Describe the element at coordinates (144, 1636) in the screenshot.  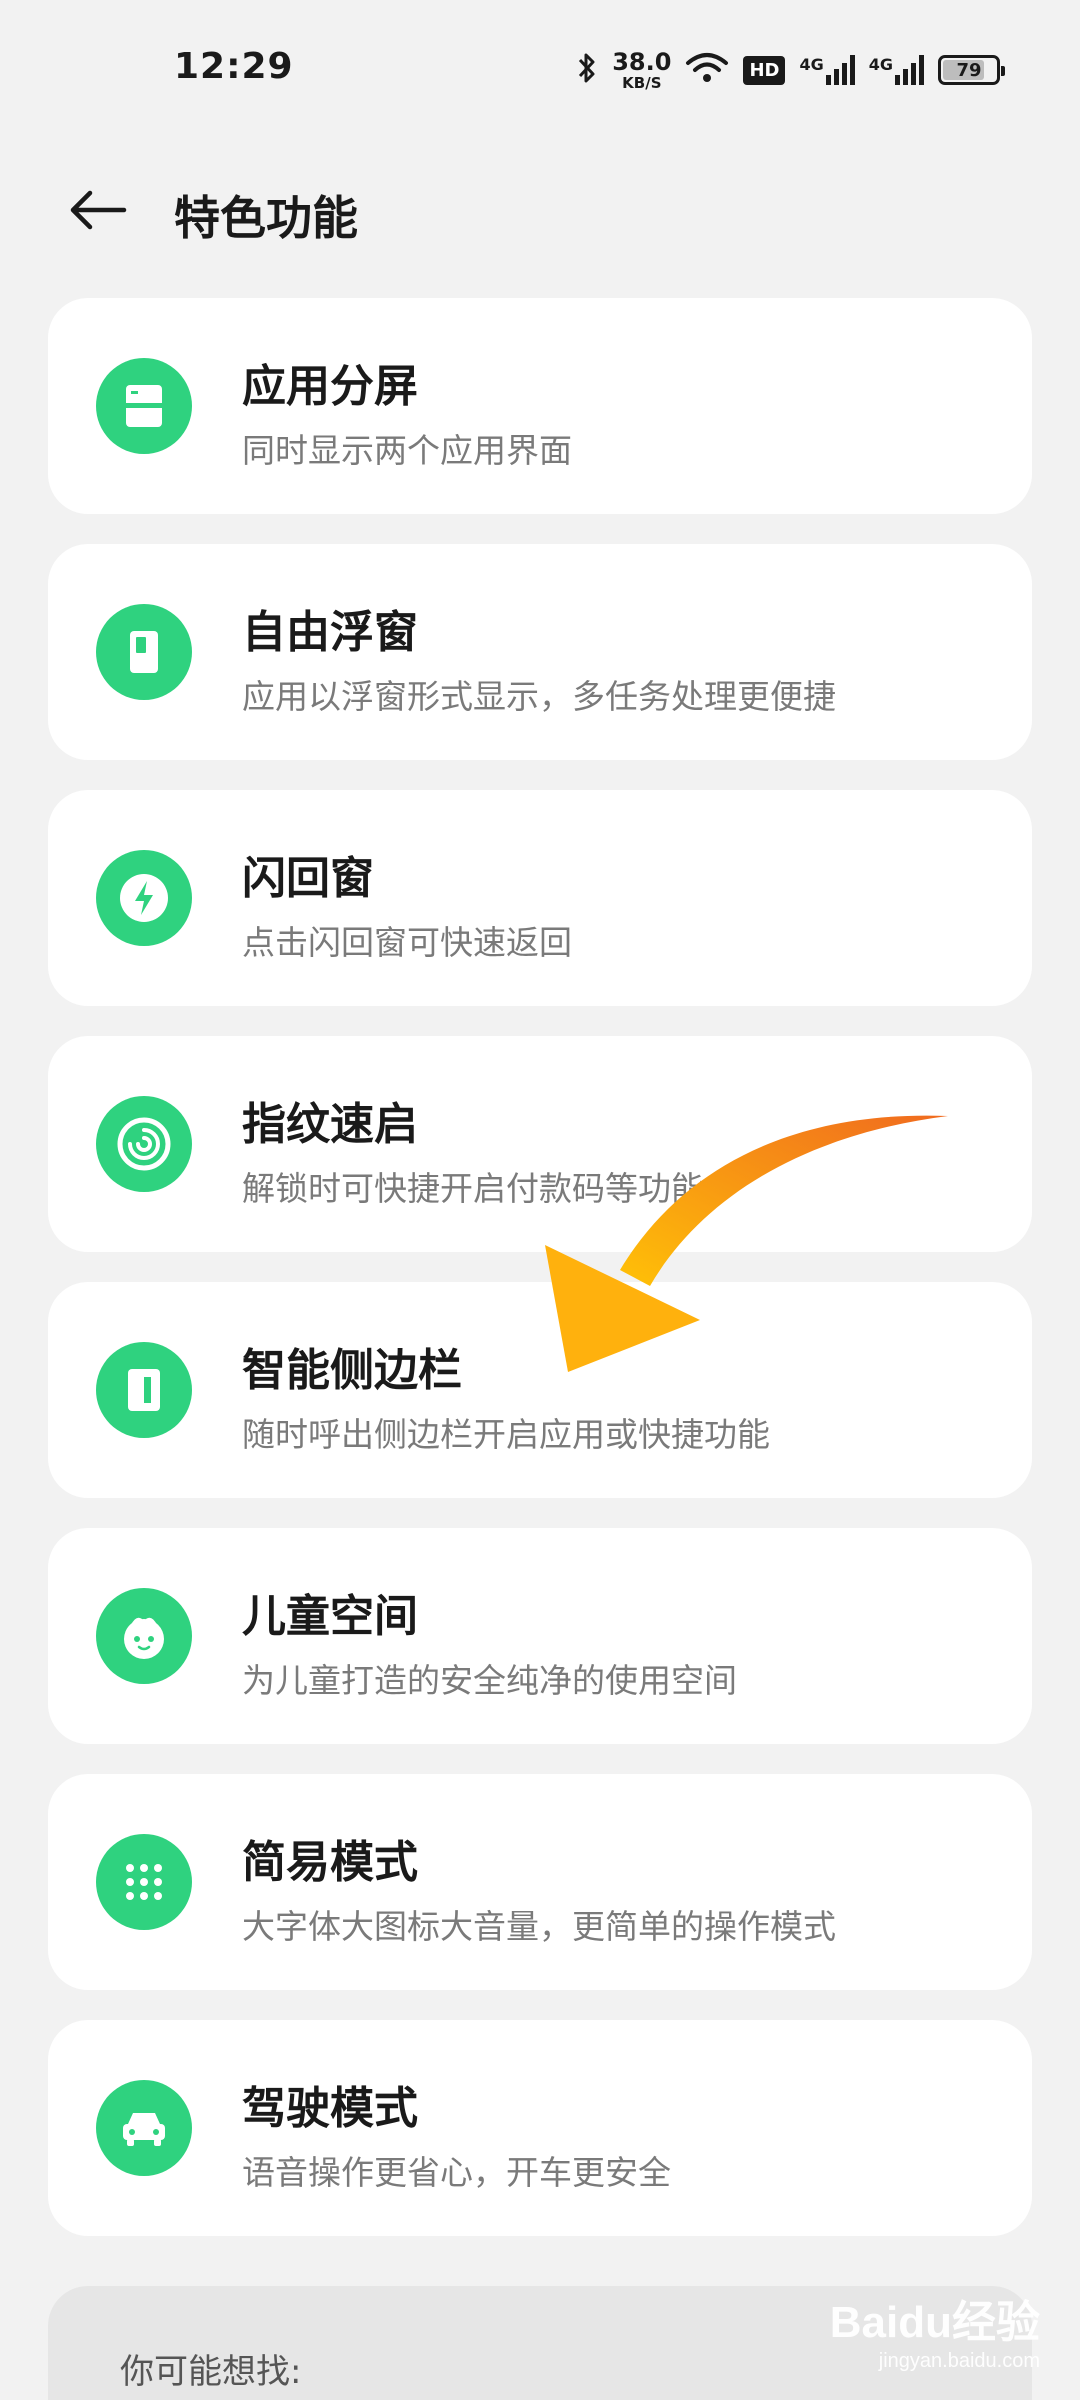
I see `kid-face-icon` at that location.